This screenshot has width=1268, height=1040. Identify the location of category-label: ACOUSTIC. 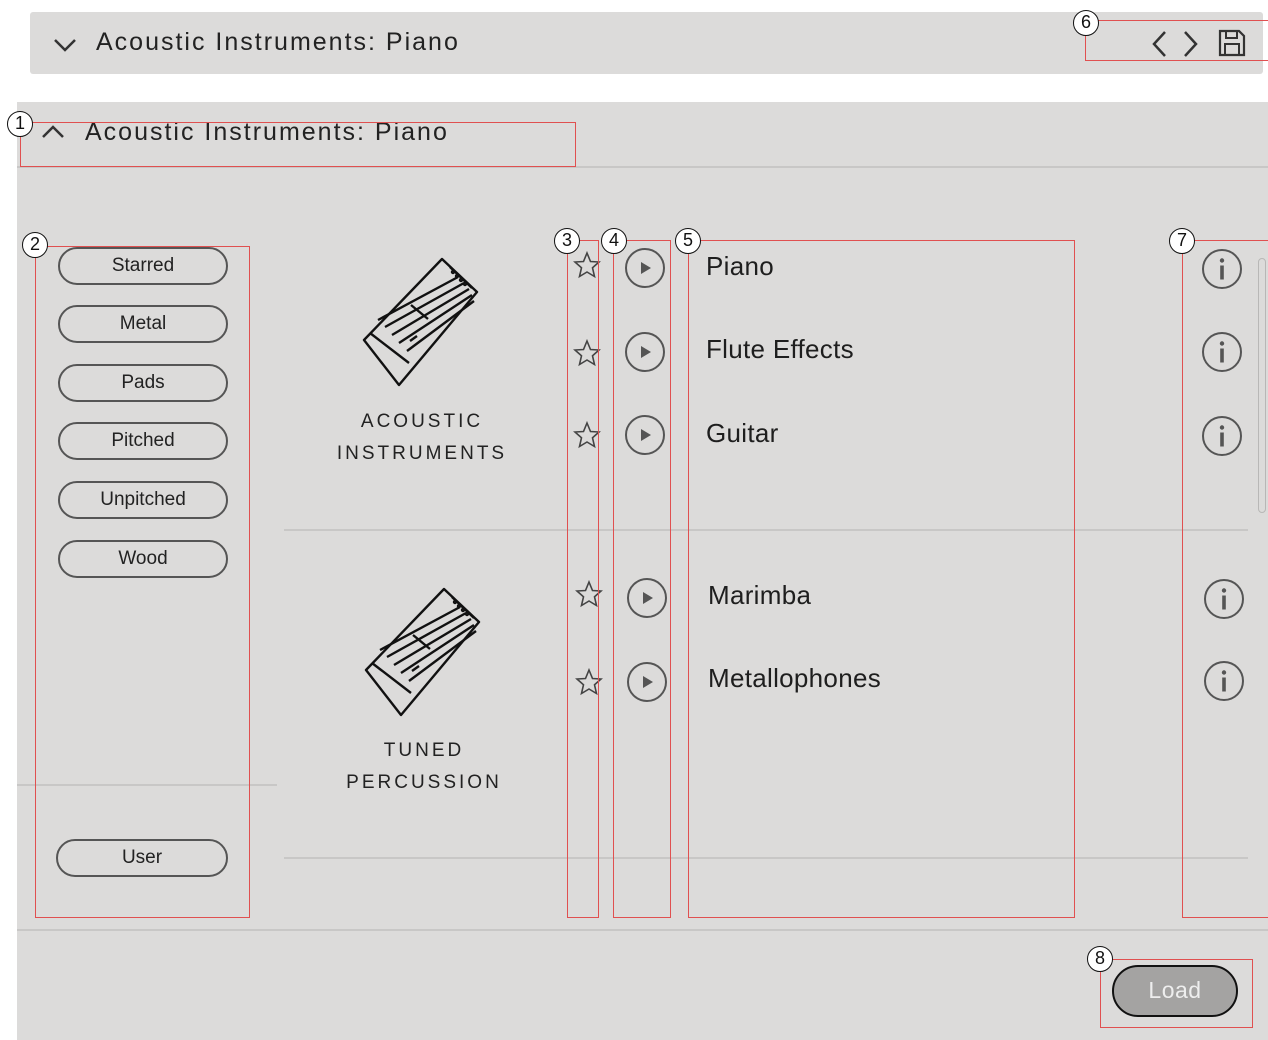
(422, 421).